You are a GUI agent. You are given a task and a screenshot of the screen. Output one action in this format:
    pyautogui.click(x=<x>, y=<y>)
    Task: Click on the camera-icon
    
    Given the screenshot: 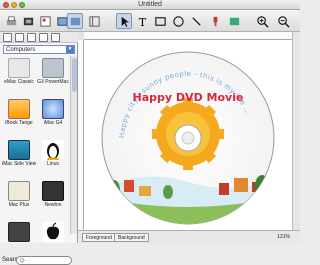 What is the action you would take?
    pyautogui.click(x=7, y=37)
    